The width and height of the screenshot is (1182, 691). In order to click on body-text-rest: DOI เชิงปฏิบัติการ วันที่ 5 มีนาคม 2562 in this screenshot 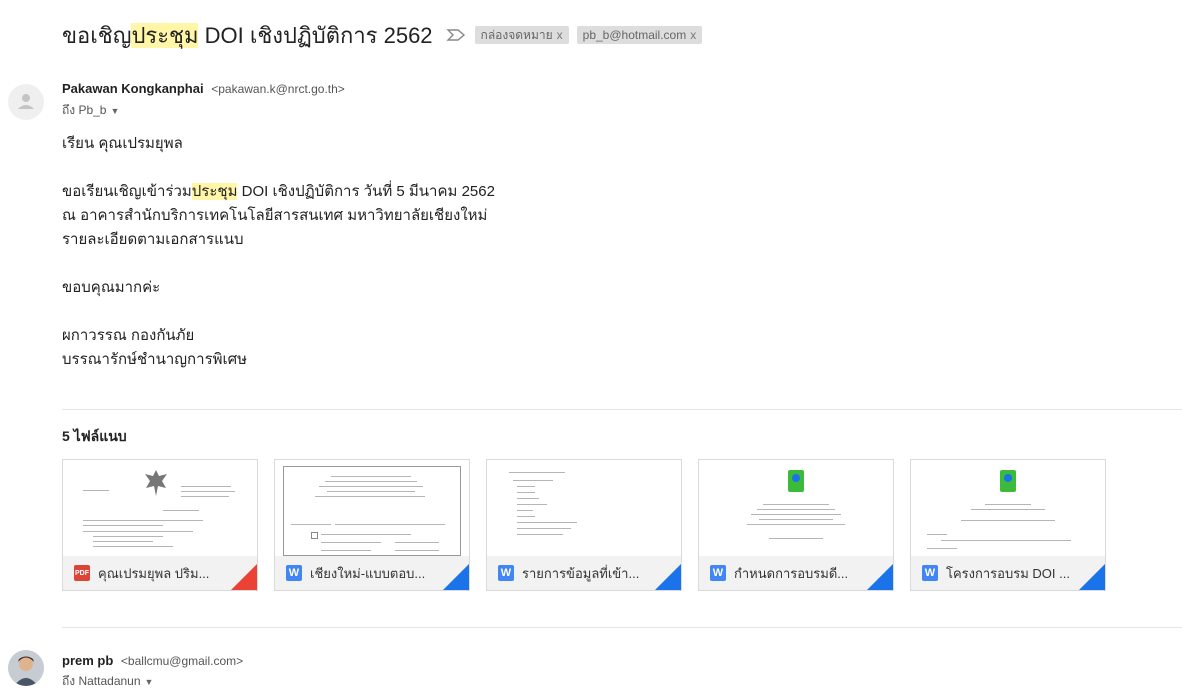, I will do `click(366, 191)`.